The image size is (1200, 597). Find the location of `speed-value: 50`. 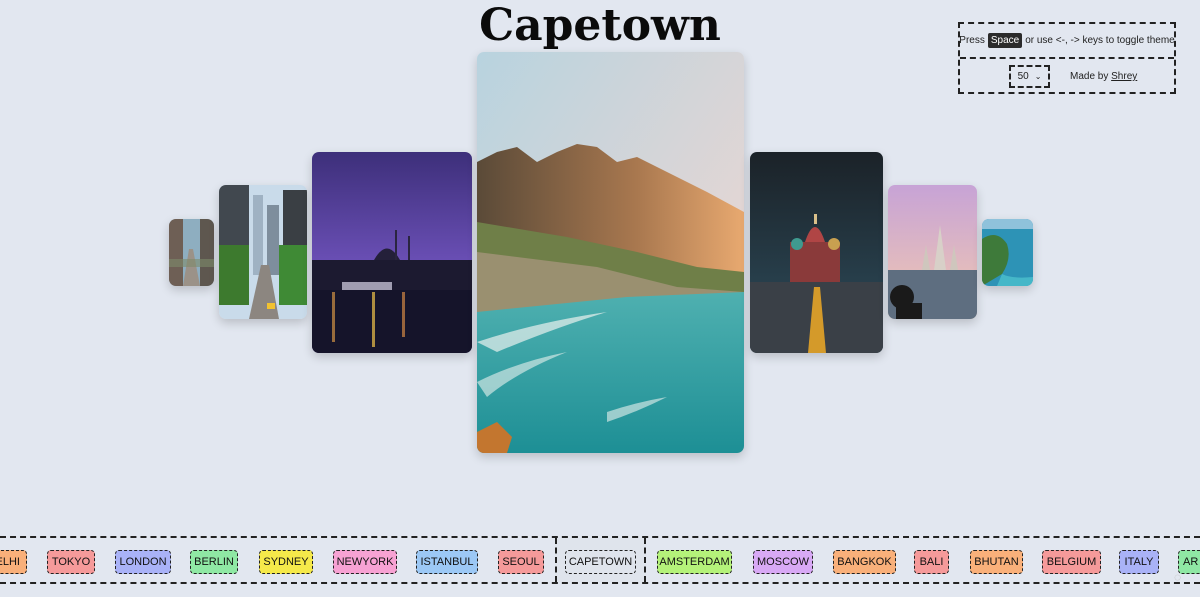

speed-value: 50 is located at coordinates (1023, 76).